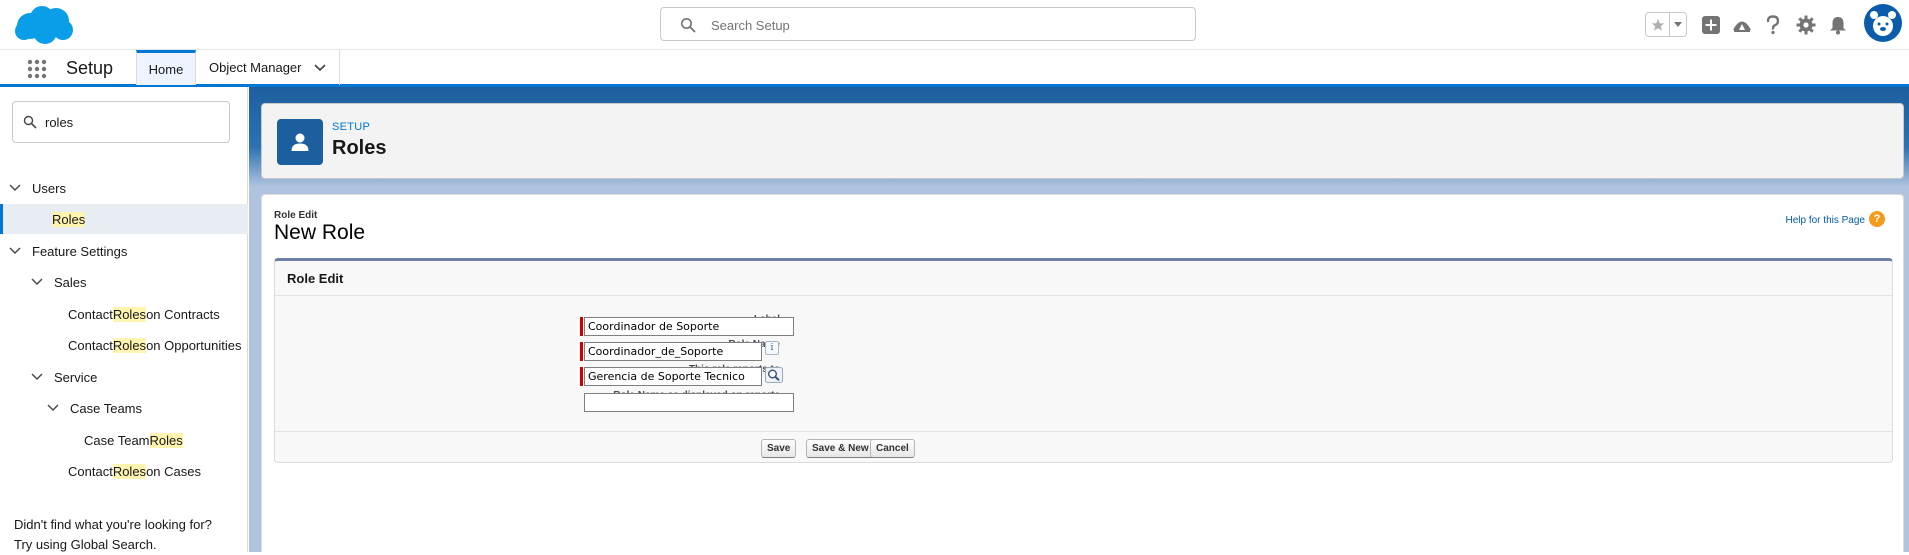  I want to click on tree-label: Roles, so click(69, 219).